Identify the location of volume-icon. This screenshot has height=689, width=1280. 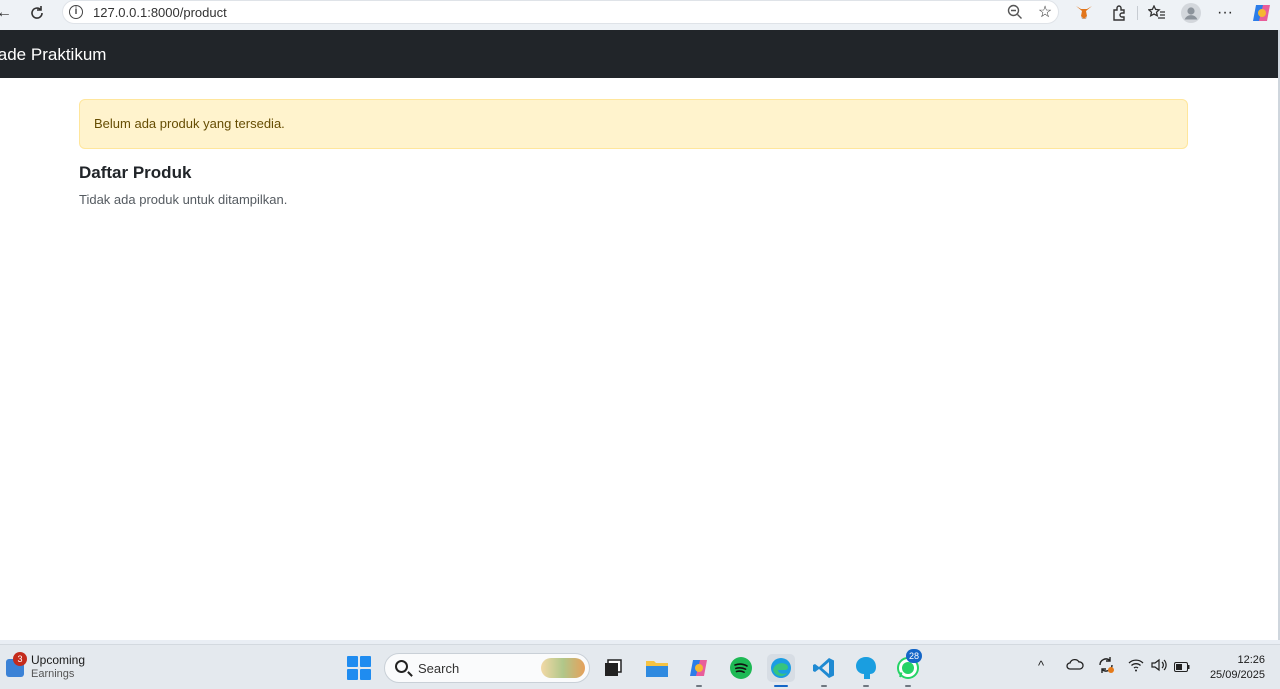
(1159, 666).